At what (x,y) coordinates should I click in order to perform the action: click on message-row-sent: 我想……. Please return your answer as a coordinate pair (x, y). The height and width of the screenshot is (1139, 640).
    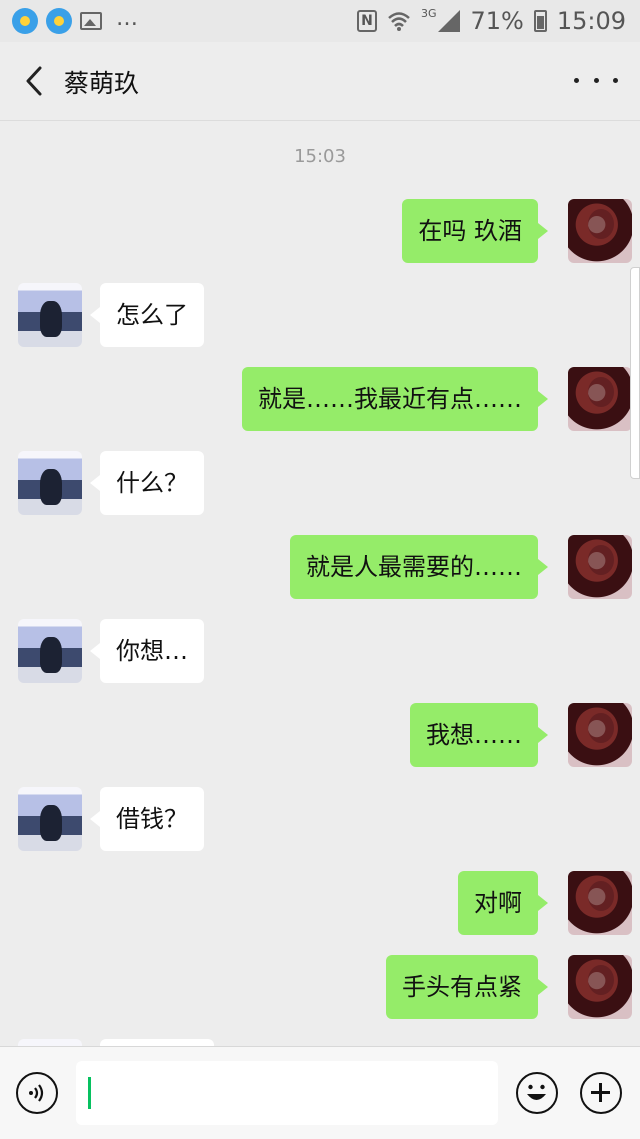
    Looking at the image, I should click on (320, 735).